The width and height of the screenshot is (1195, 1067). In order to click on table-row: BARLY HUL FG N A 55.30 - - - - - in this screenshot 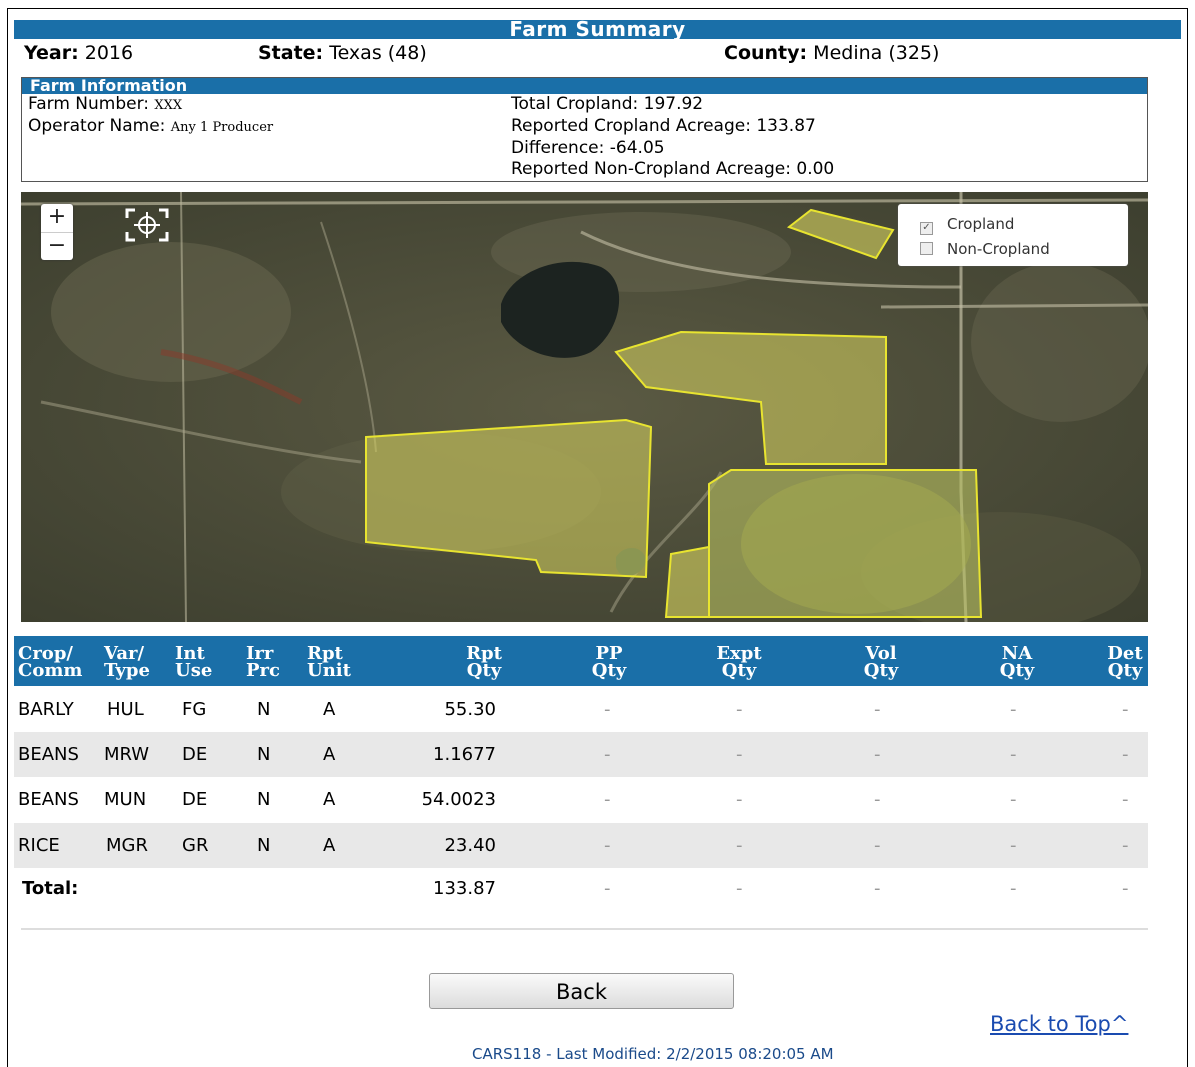, I will do `click(581, 709)`.